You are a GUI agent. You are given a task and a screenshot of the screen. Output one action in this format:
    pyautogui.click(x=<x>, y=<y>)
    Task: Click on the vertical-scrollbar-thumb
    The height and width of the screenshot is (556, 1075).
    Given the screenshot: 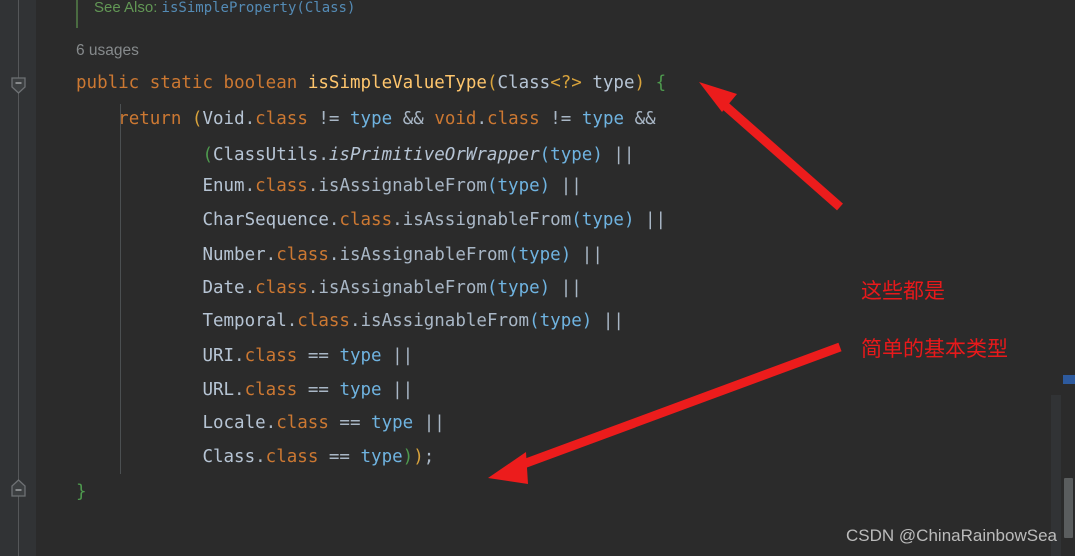 What is the action you would take?
    pyautogui.click(x=1068, y=508)
    